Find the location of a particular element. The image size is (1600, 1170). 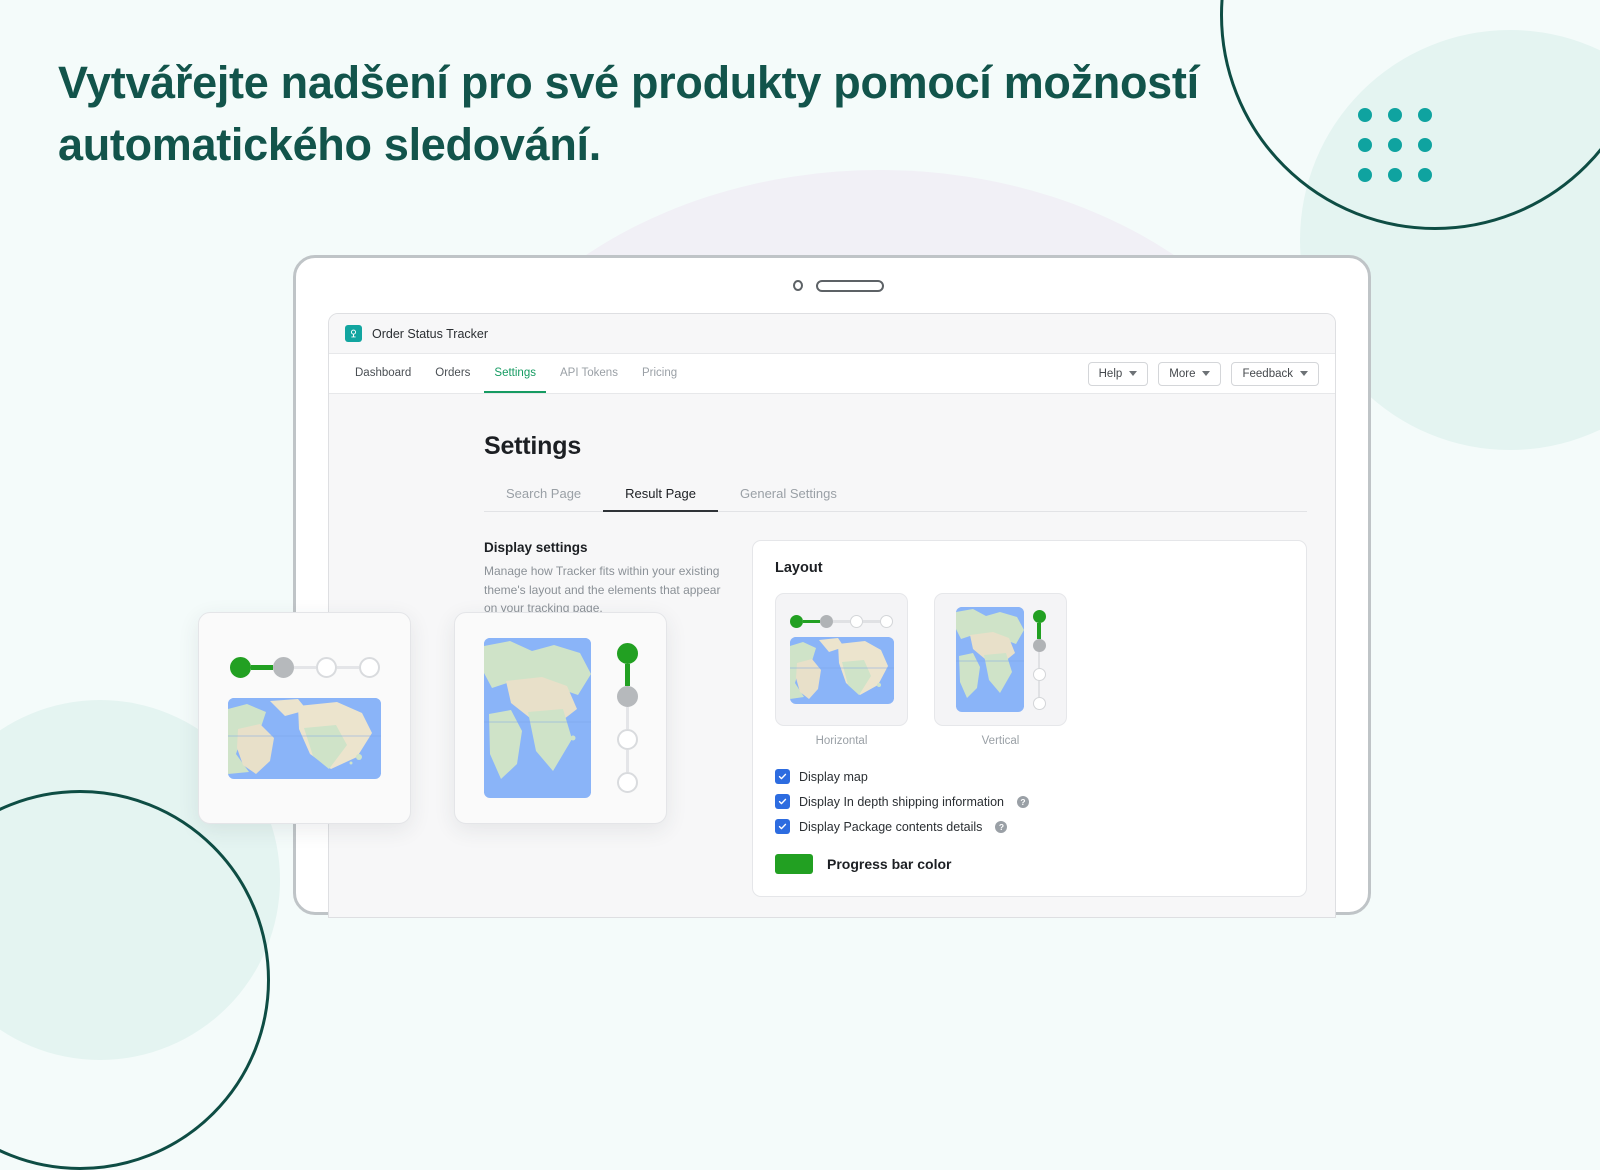

preview-horizontal-steps is located at coordinates (304, 667).